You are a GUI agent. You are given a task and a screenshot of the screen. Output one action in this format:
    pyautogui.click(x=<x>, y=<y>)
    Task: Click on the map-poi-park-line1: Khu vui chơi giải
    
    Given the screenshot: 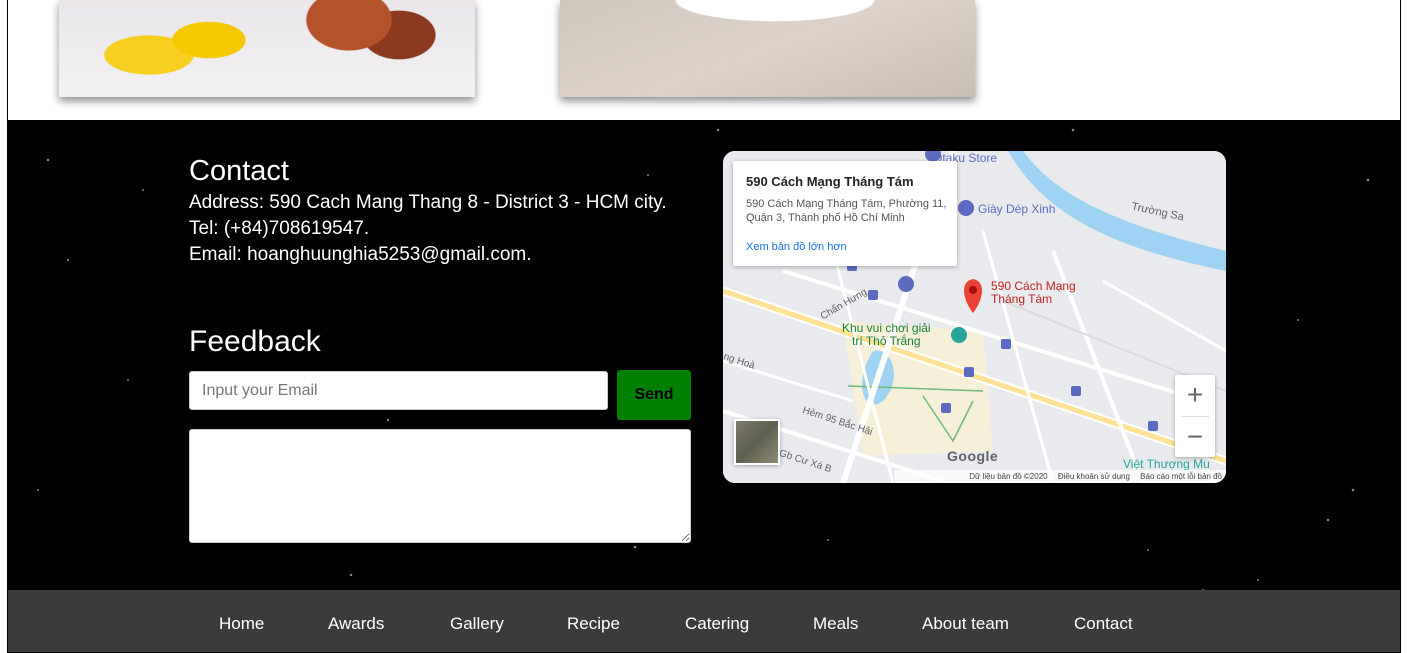 What is the action you would take?
    pyautogui.click(x=886, y=328)
    